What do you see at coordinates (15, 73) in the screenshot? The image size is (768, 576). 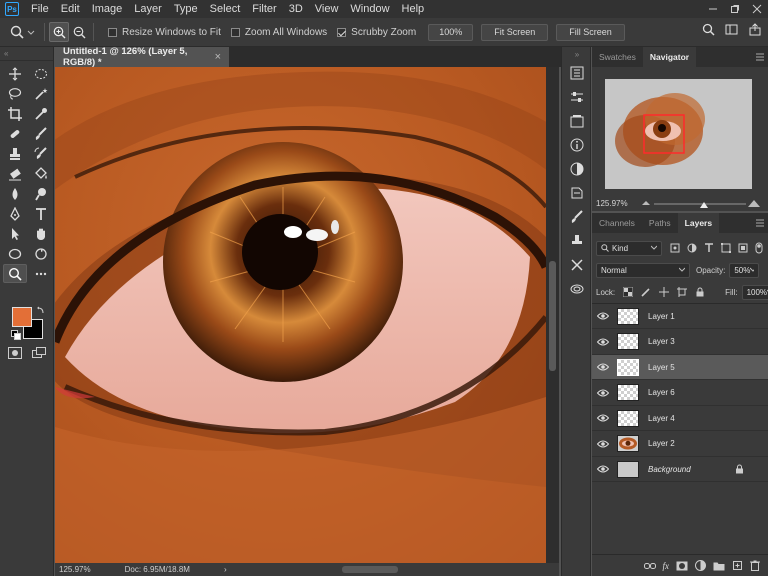 I see `move-tool-icon` at bounding box center [15, 73].